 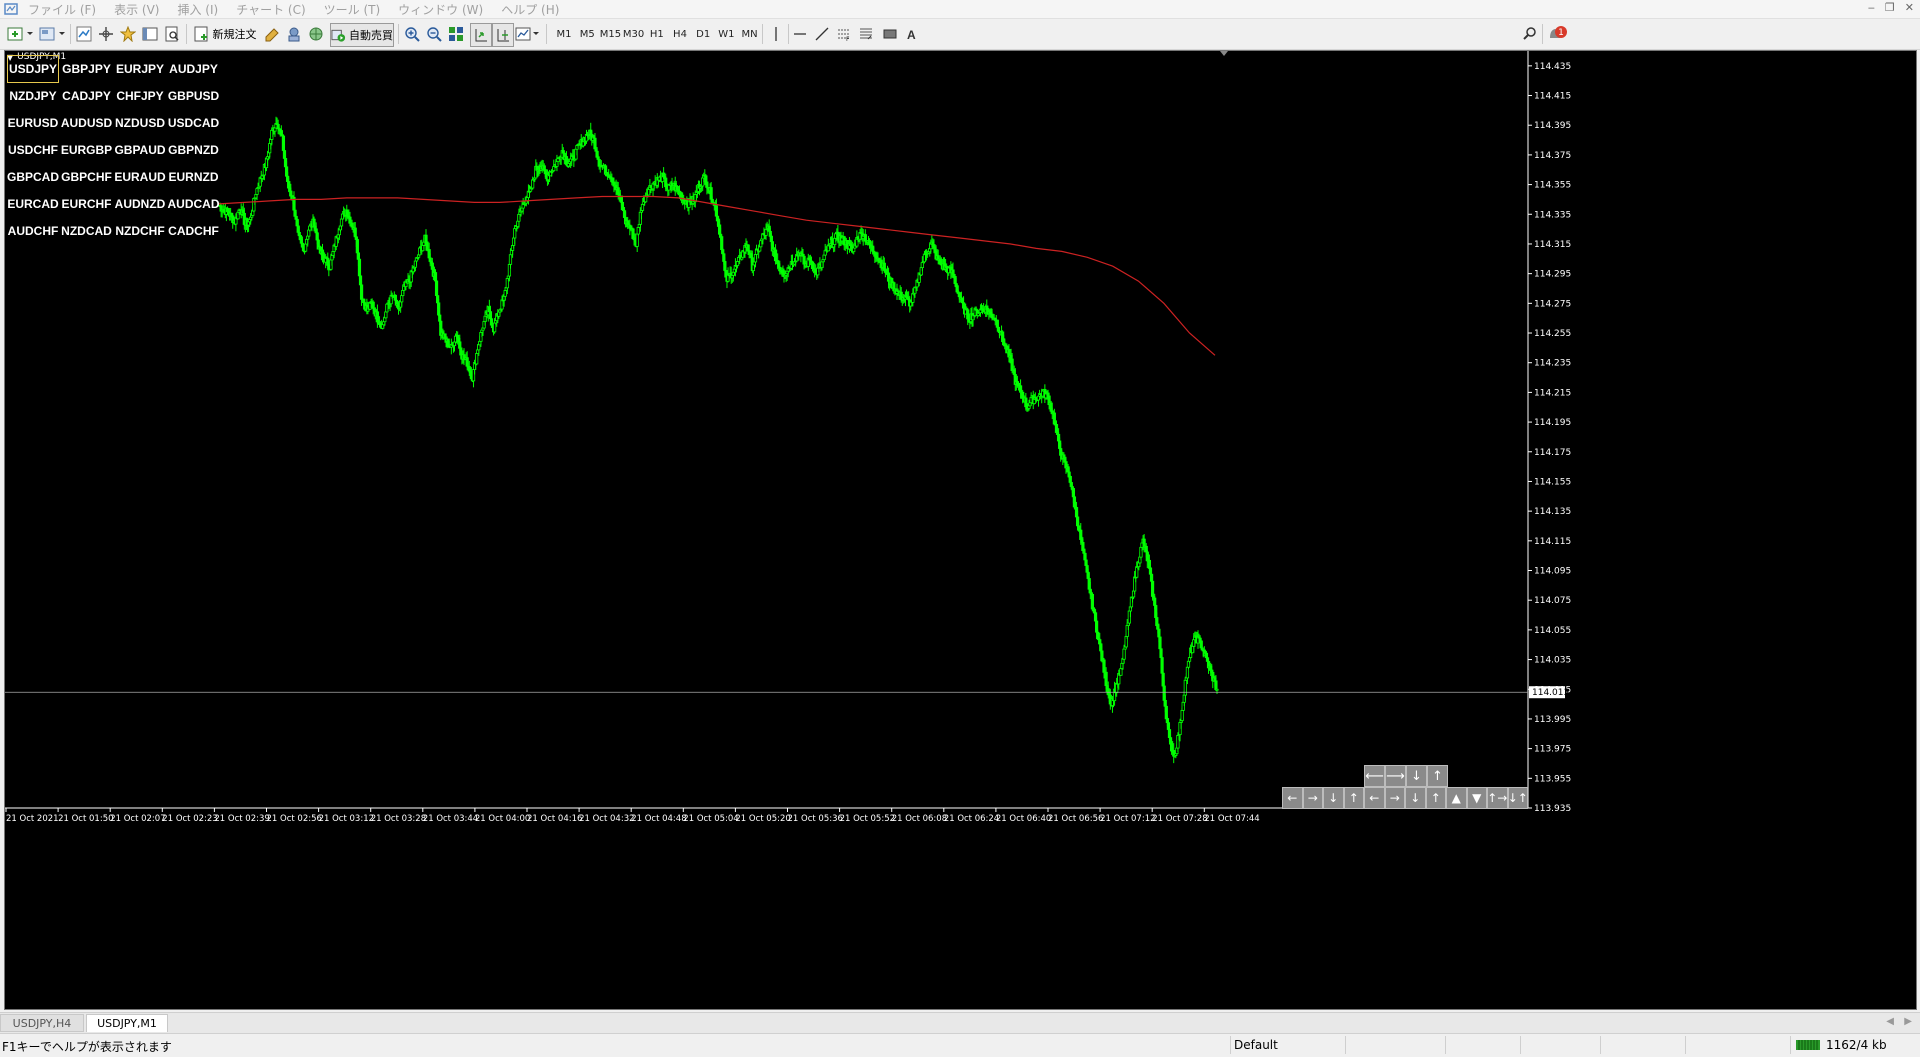 I want to click on nav-arrow-button: ▼, so click(x=1476, y=798).